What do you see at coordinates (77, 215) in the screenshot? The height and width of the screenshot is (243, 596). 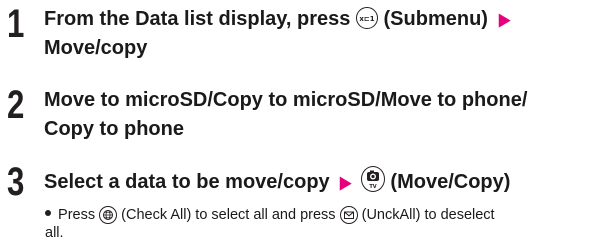 I see `note-text-a: Press` at bounding box center [77, 215].